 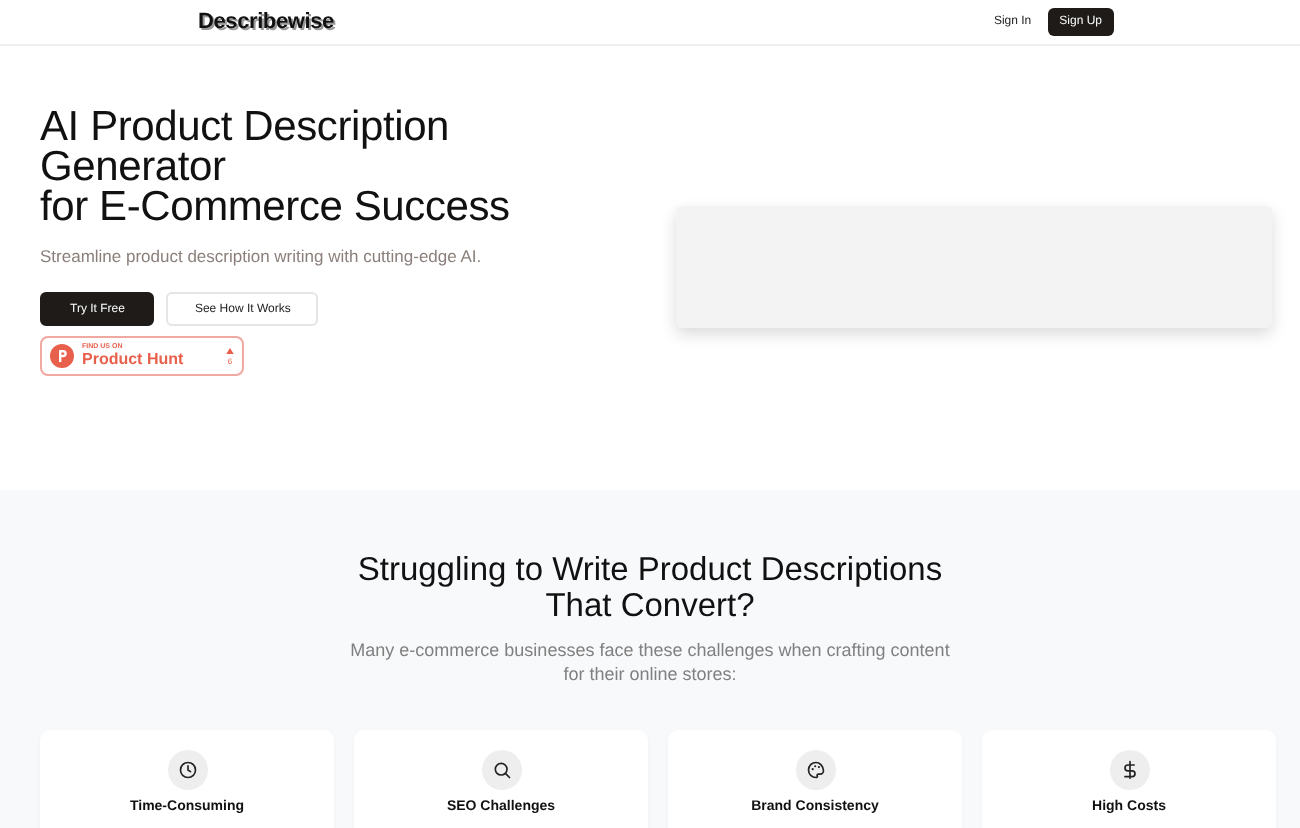 What do you see at coordinates (276, 168) in the screenshot?
I see `hero-title: AI Product Description Generator for E-Commerce Success` at bounding box center [276, 168].